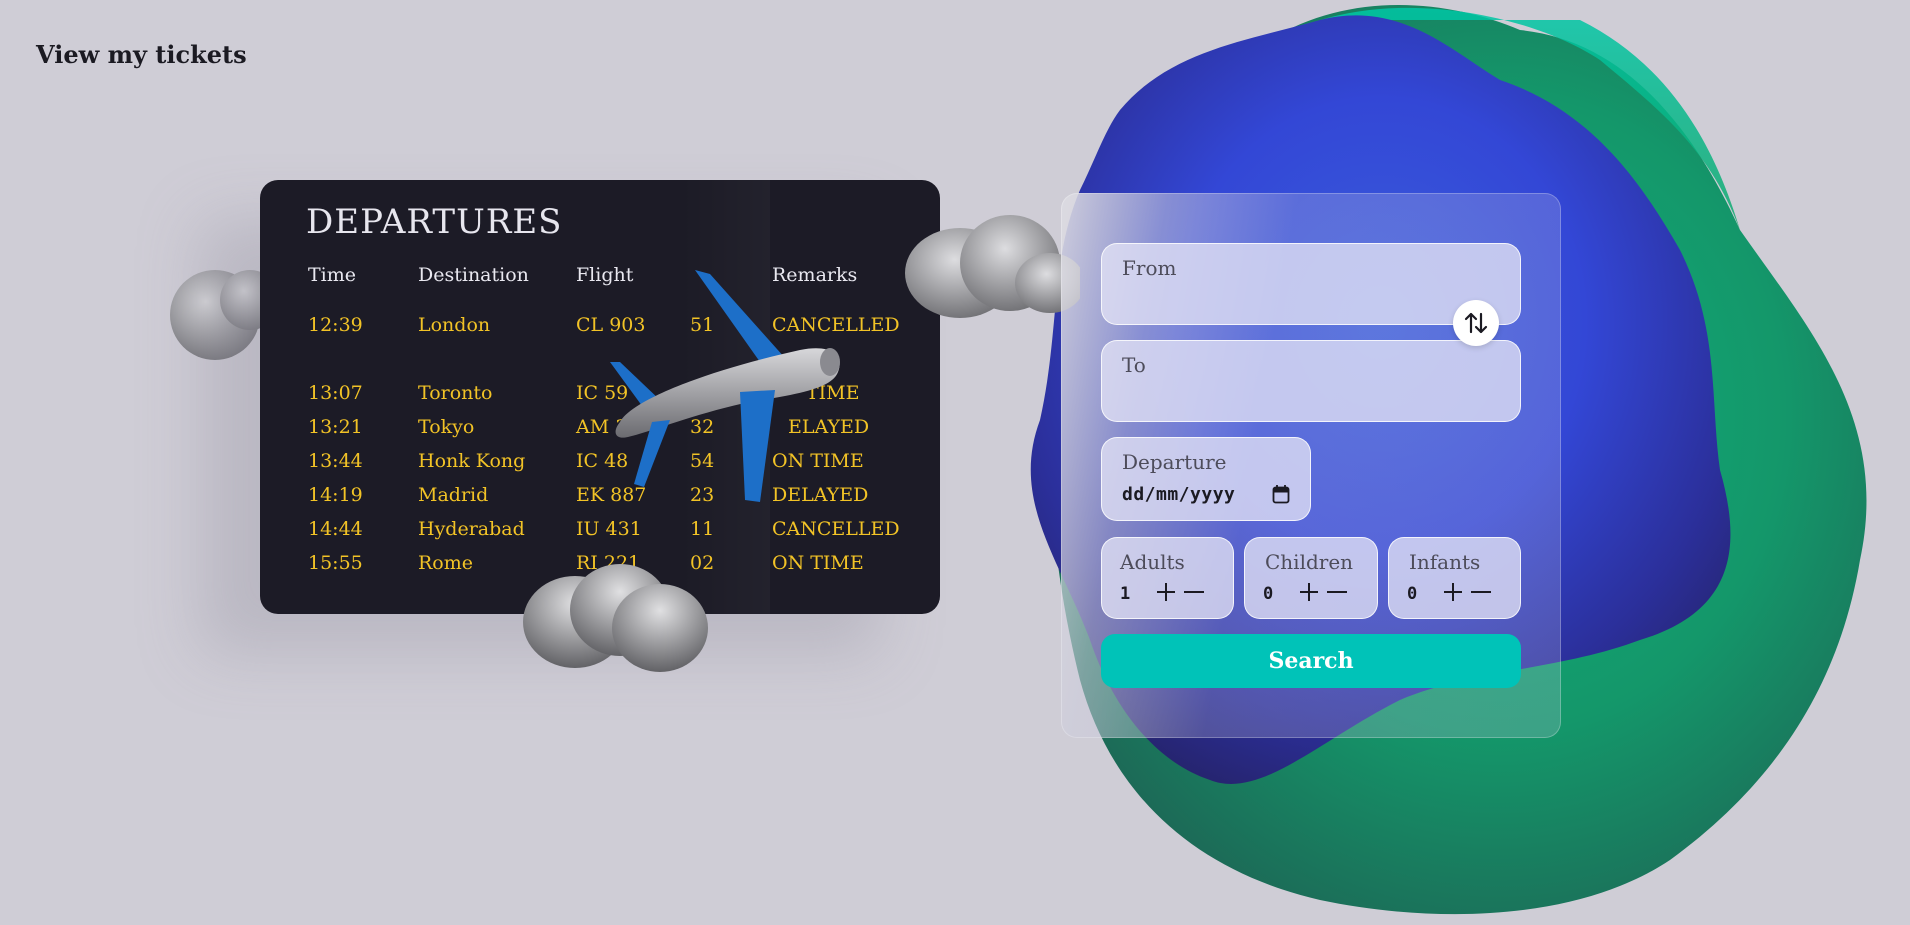 The height and width of the screenshot is (925, 1910). Describe the element at coordinates (446, 427) in the screenshot. I see `row-destination: Tokyo` at that location.